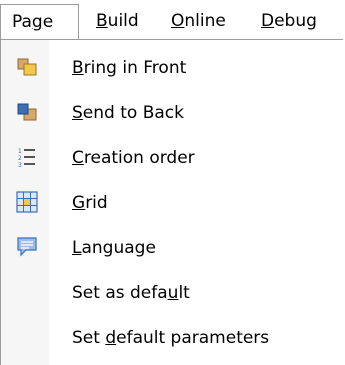 The image size is (345, 365). Describe the element at coordinates (27, 112) in the screenshot. I see `send-to-back-icon` at that location.